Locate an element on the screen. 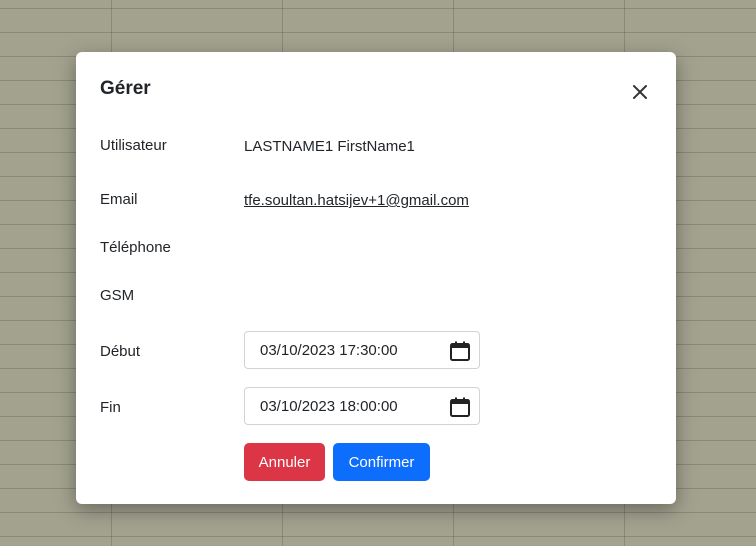 This screenshot has height=546, width=756. cancel-button: Annuler is located at coordinates (284, 462).